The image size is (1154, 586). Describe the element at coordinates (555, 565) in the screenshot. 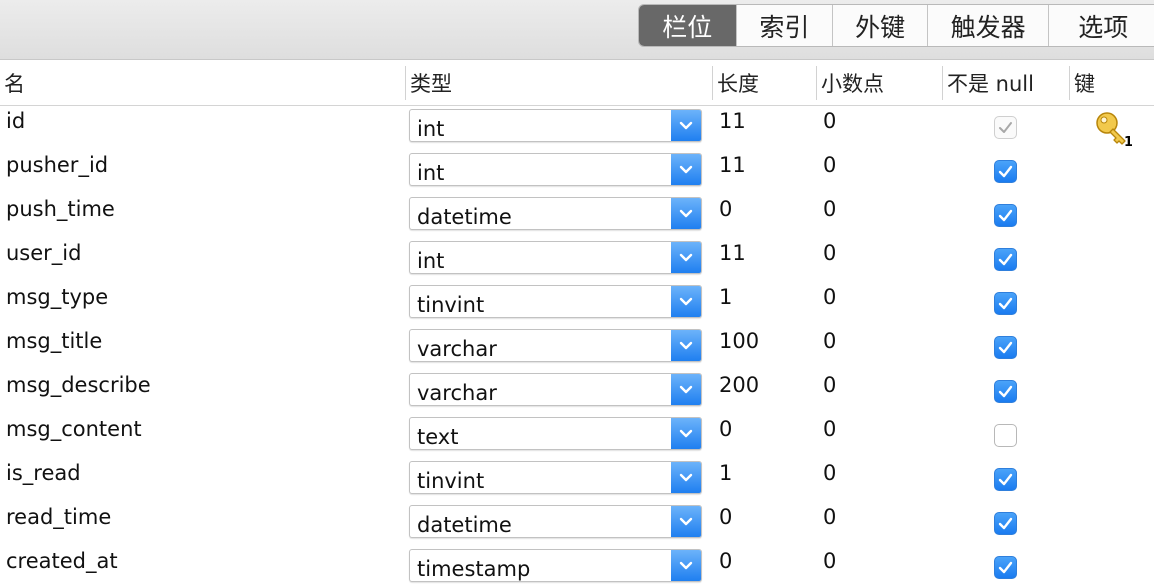

I see `type-select: timestamp` at that location.